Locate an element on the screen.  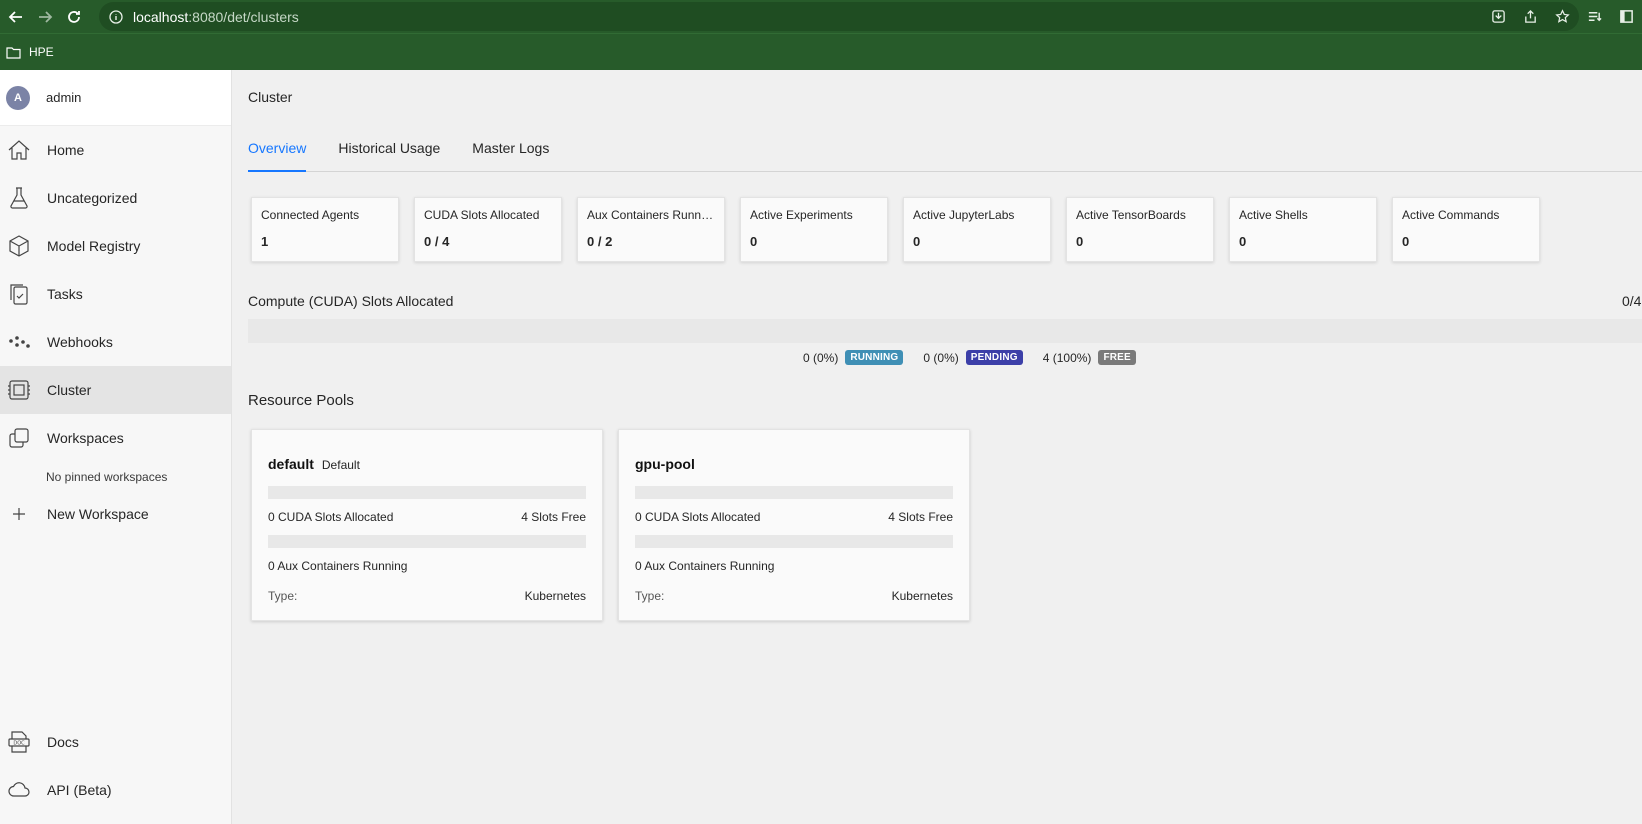
compute-slots-ratio: 0/4 is located at coordinates (1632, 301).